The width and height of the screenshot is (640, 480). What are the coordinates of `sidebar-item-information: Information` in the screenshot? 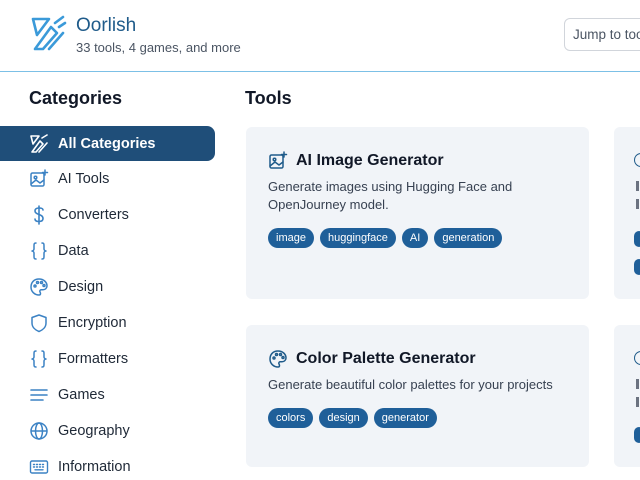 It's located at (107, 464).